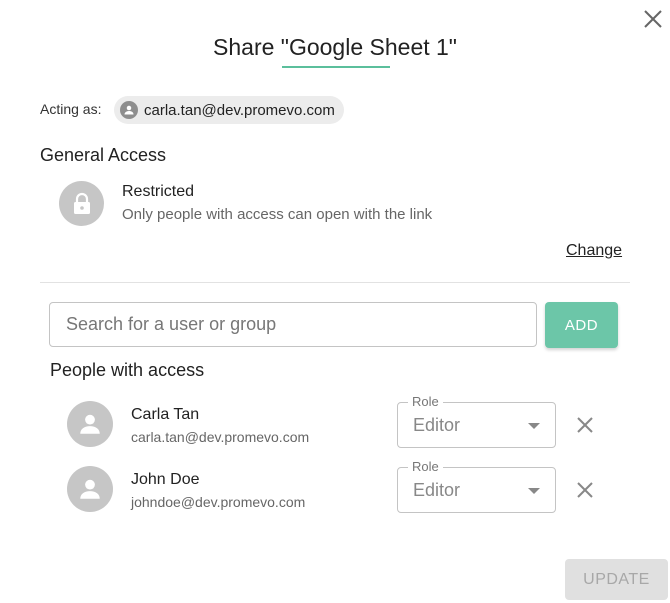 The width and height of the screenshot is (670, 603). Describe the element at coordinates (127, 370) in the screenshot. I see `people-with-access-heading: People with access` at that location.